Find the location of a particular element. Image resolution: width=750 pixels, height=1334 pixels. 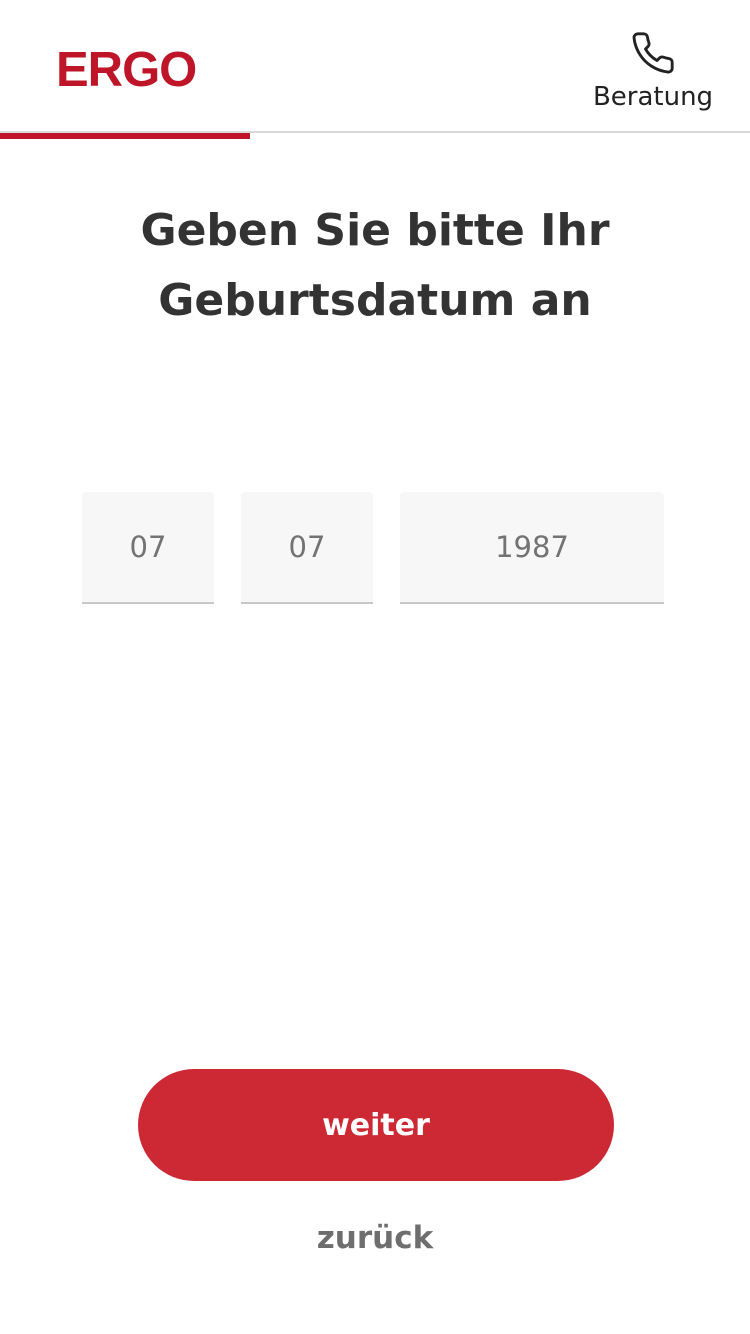

birth-month-input is located at coordinates (307, 548).